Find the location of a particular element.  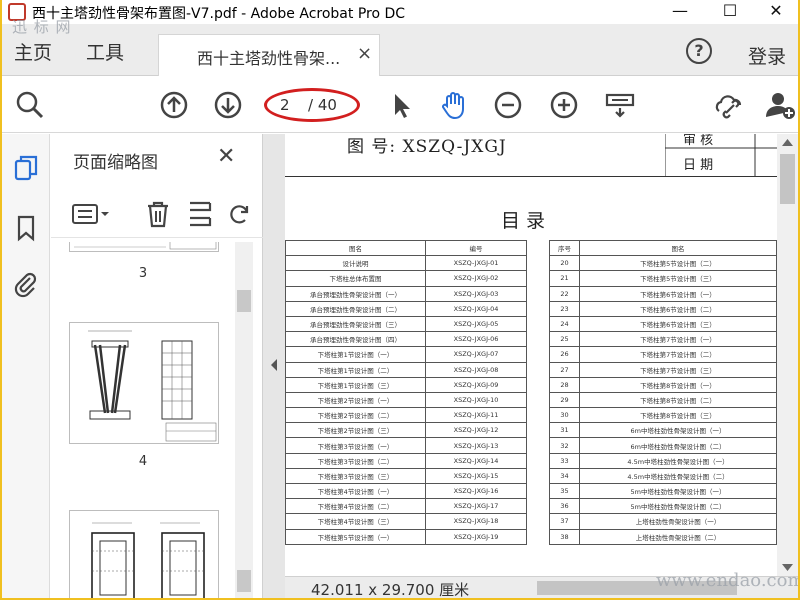

table-row: 承台预埋劲性骨架设计图（二） XSZQ-JXGJ-04 is located at coordinates (406, 308).